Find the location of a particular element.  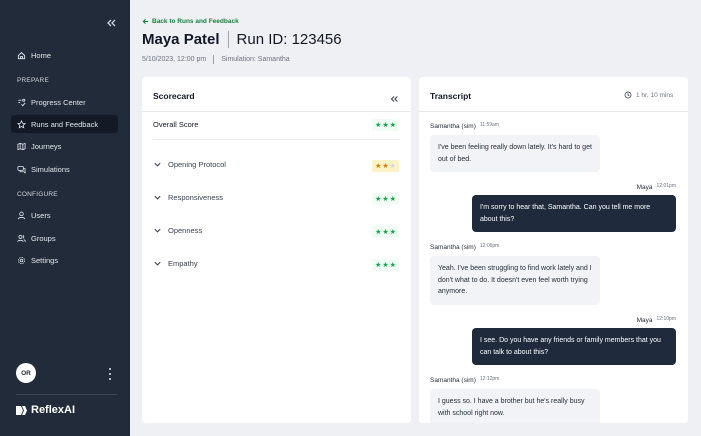

logo-mark-icon is located at coordinates (21, 410).